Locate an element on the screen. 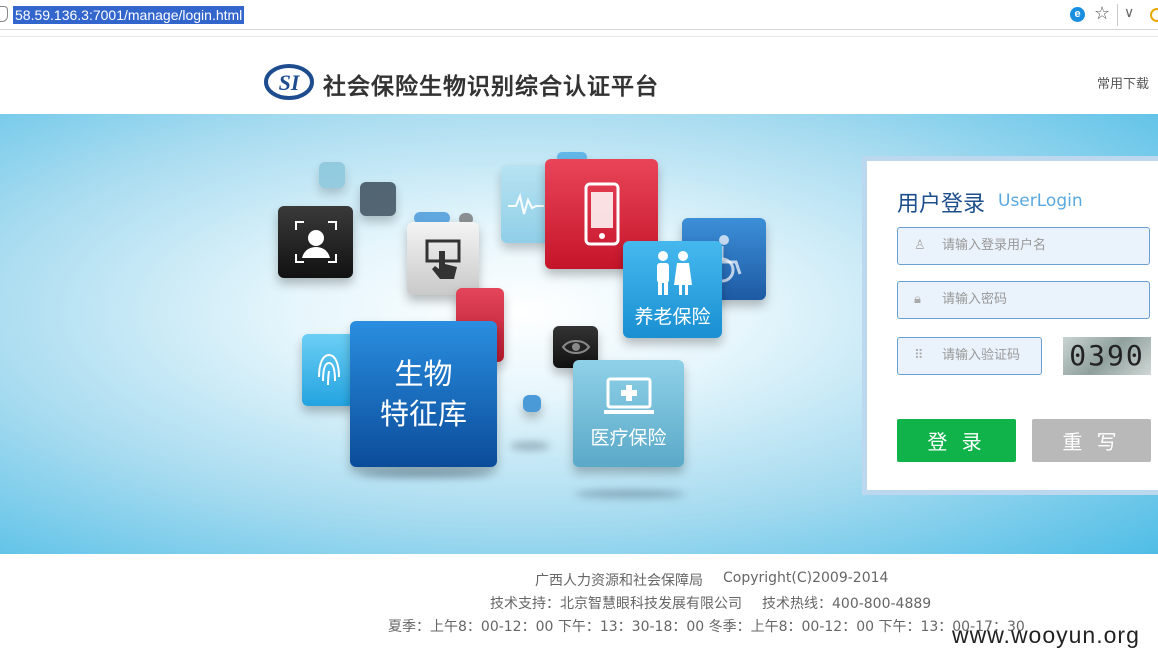 The width and height of the screenshot is (1158, 665). voice-wave-tile is located at coordinates (526, 204).